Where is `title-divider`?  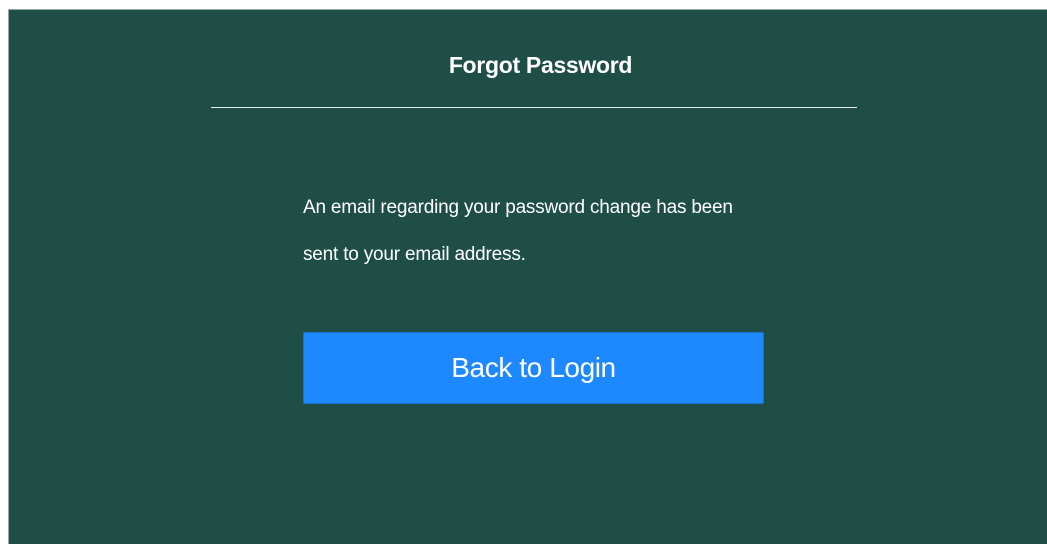 title-divider is located at coordinates (534, 107).